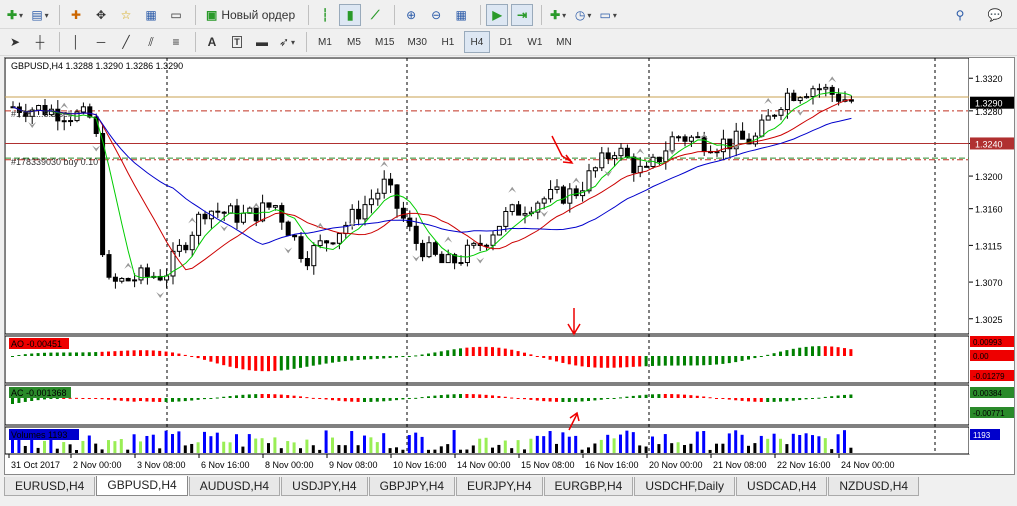 The height and width of the screenshot is (506, 1017). Describe the element at coordinates (375, 15) in the screenshot. I see `line-chart-icon: ⟋` at that location.